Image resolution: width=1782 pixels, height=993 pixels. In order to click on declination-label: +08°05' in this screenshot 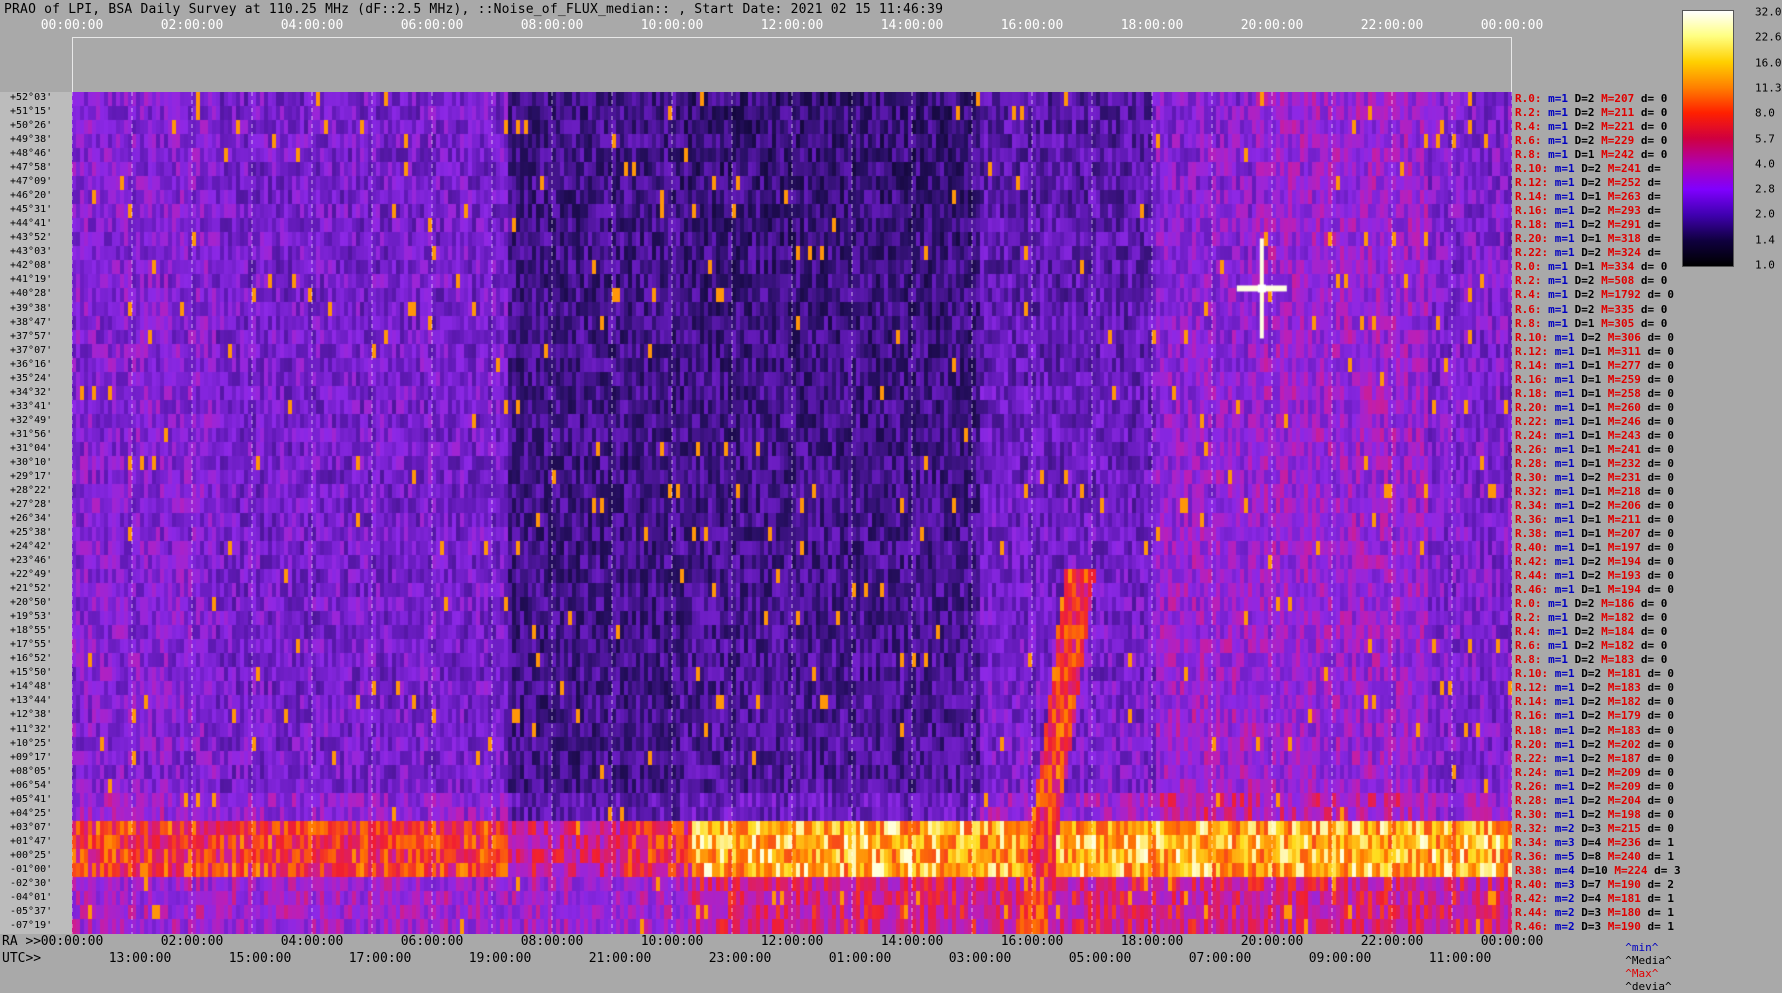, I will do `click(31, 771)`.